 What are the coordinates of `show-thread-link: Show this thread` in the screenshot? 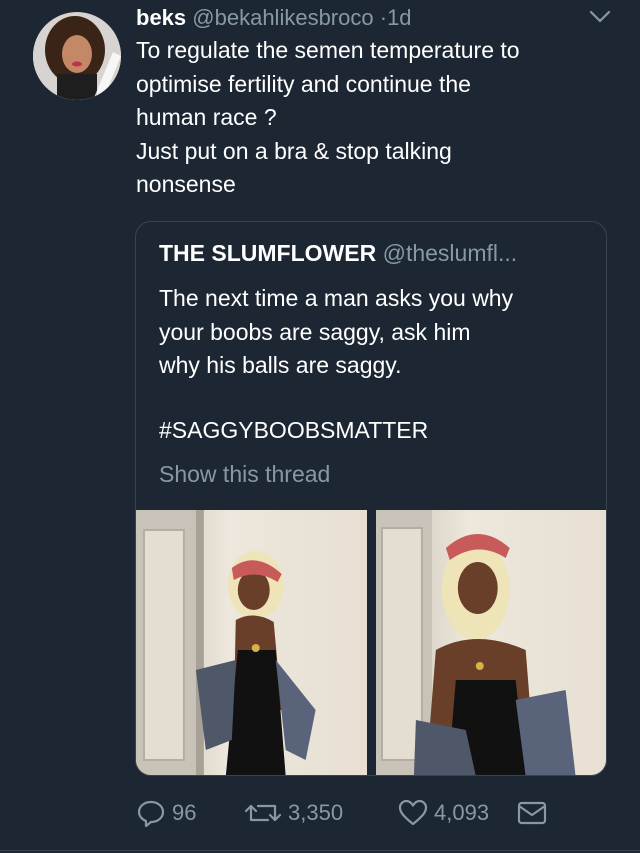 It's located at (244, 474).